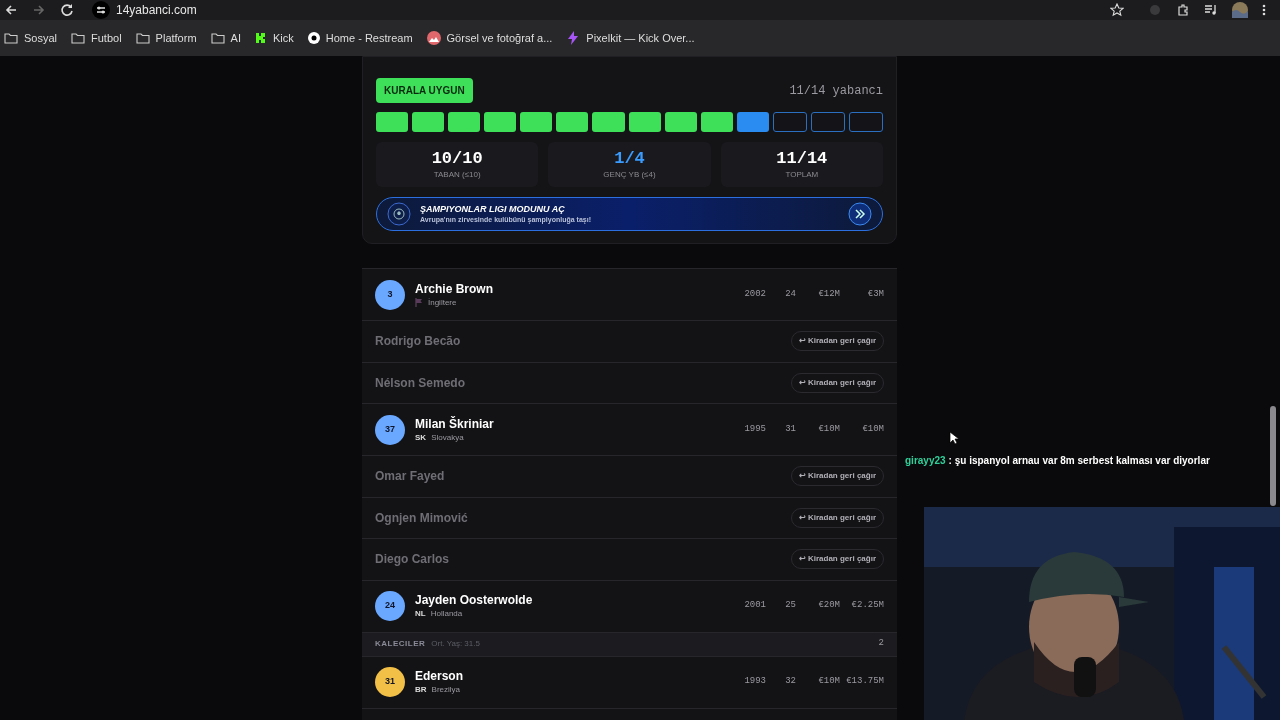 This screenshot has width=1280, height=720. I want to click on ball-icon, so click(399, 214).